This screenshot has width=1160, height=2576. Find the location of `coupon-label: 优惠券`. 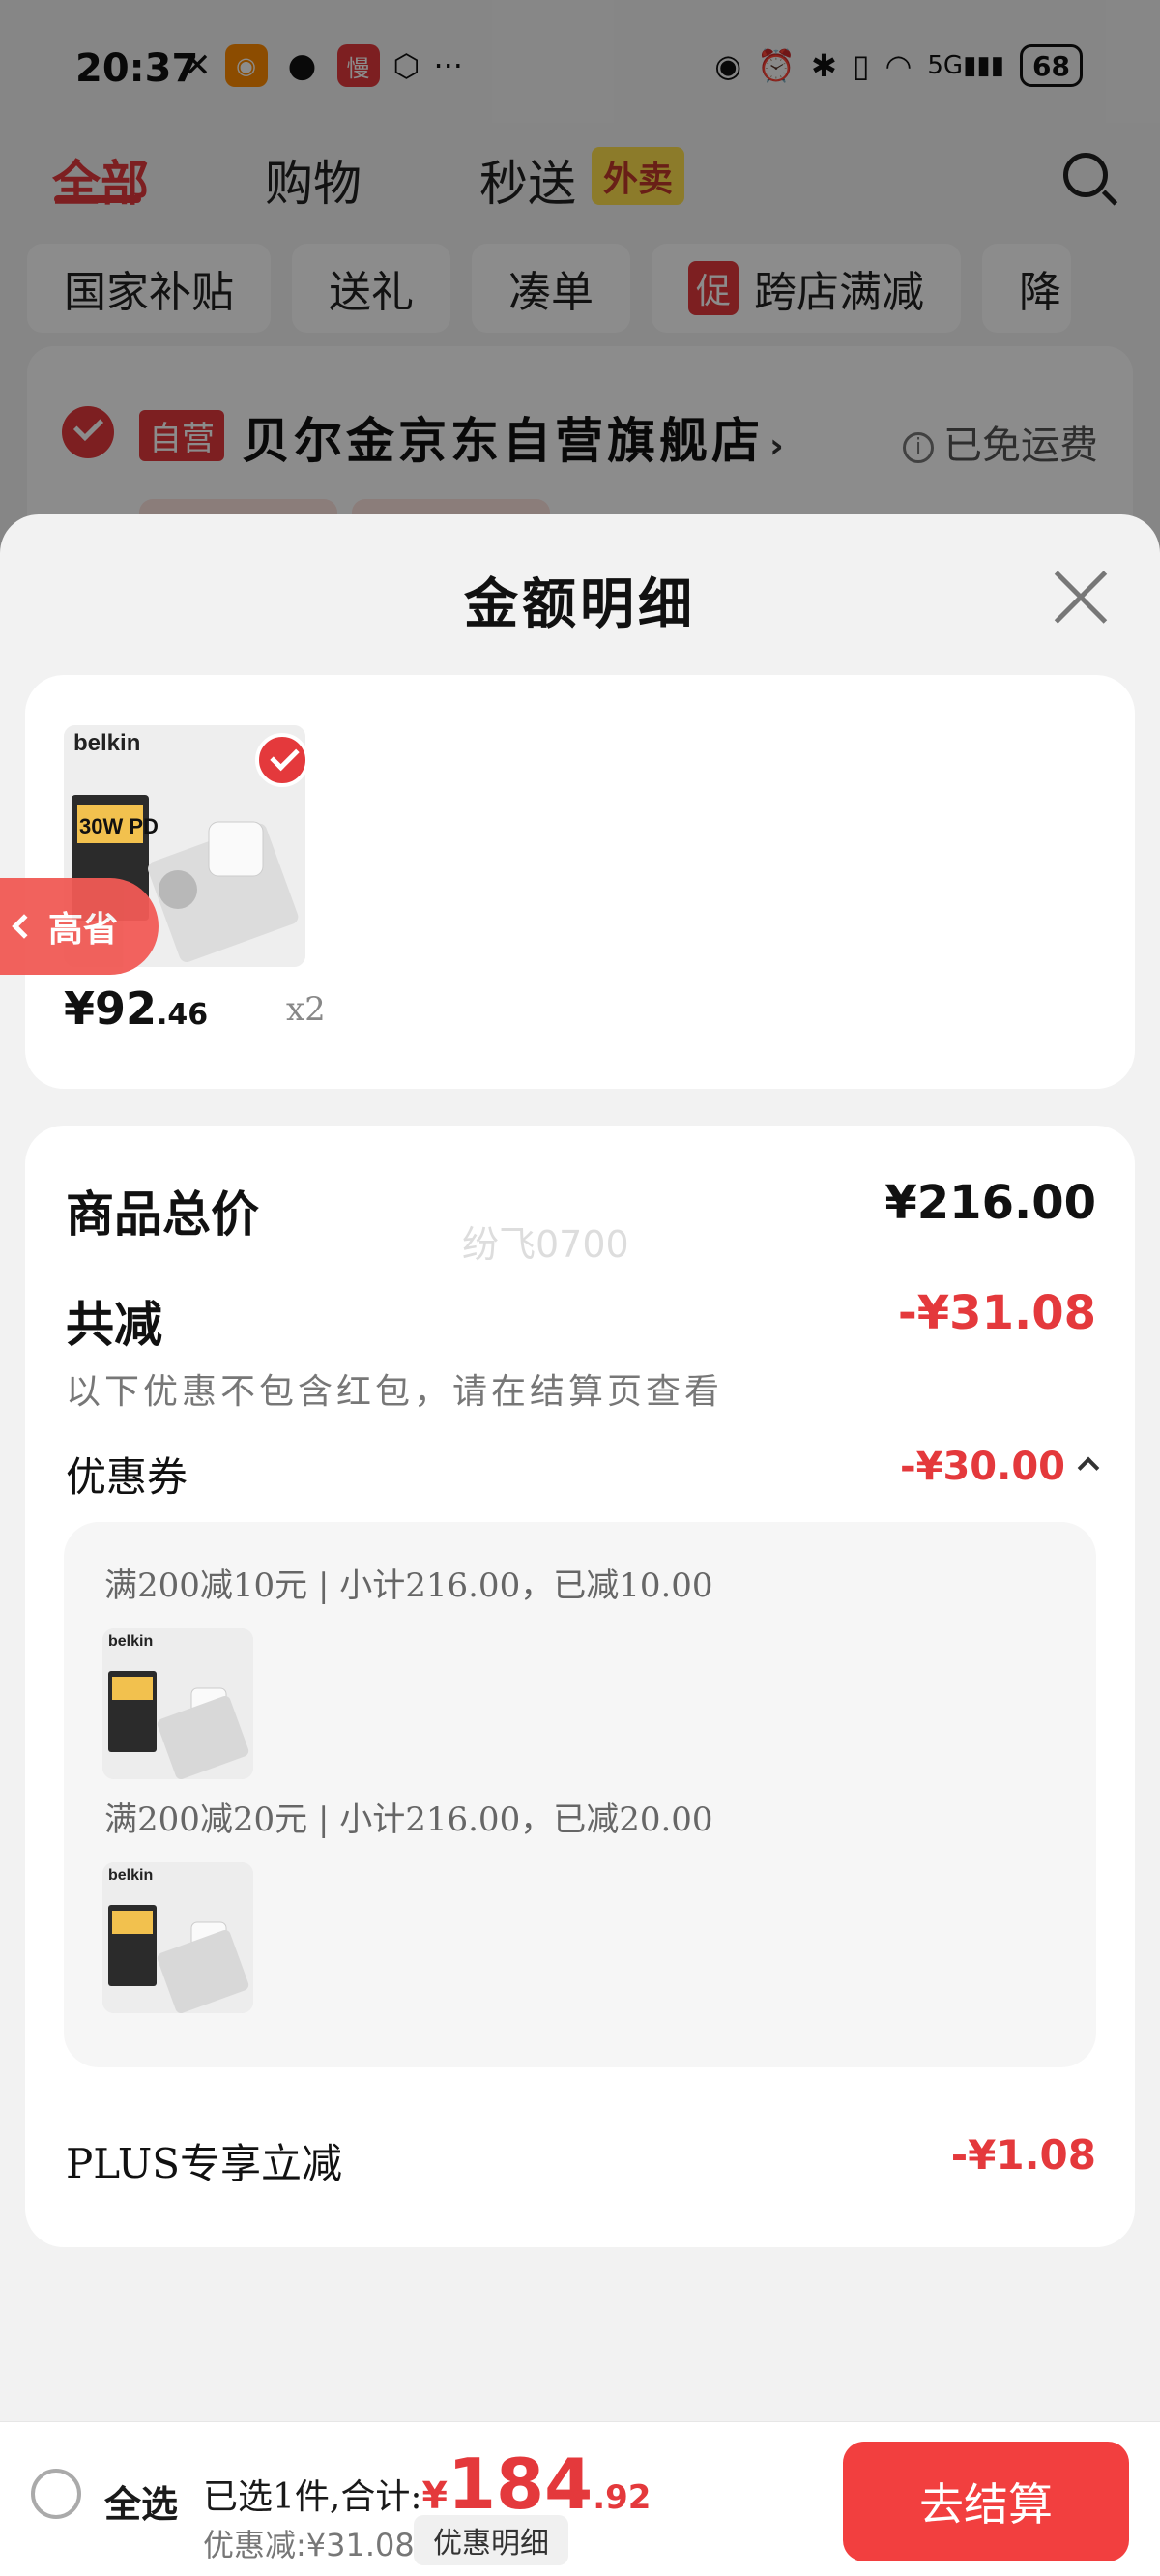

coupon-label: 优惠券 is located at coordinates (127, 1477).